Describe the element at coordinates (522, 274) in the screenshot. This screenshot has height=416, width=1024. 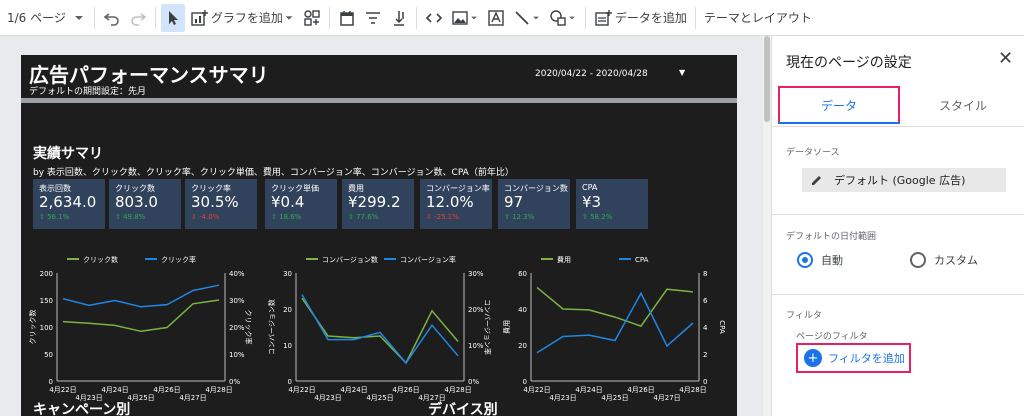
I see `y-tick-left: 60` at that location.